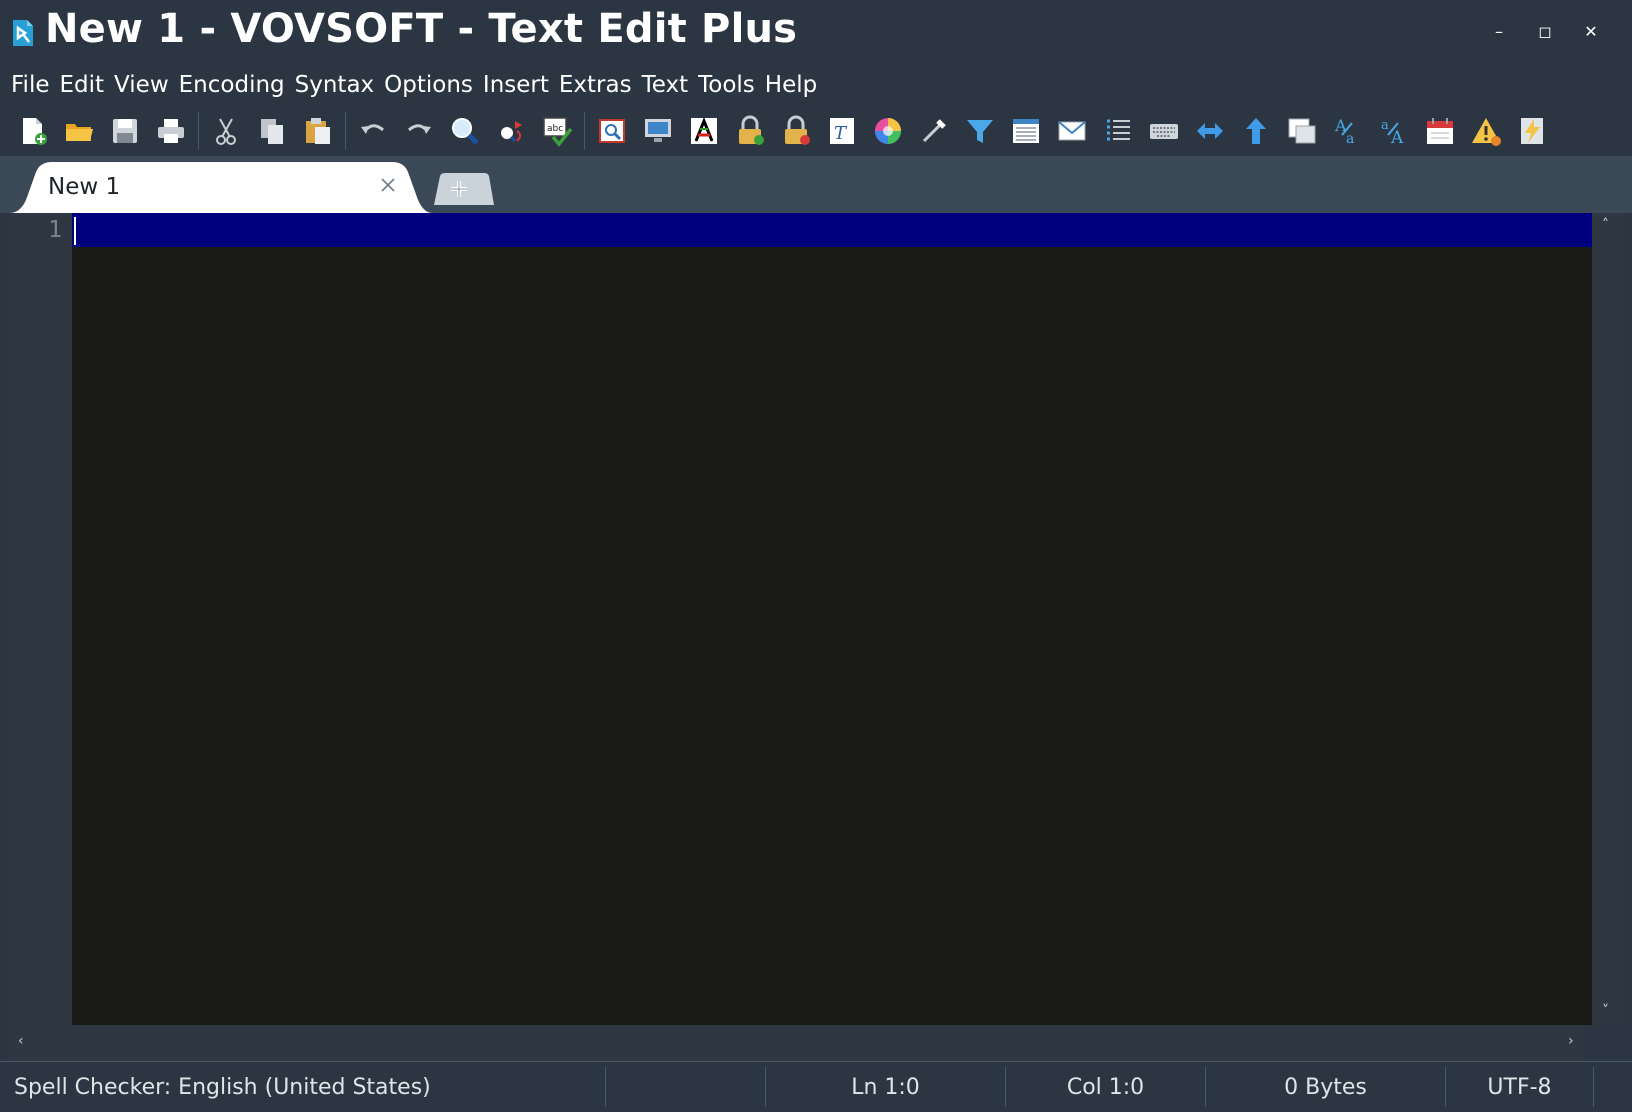 This screenshot has width=1632, height=1112. I want to click on email-button, so click(1072, 131).